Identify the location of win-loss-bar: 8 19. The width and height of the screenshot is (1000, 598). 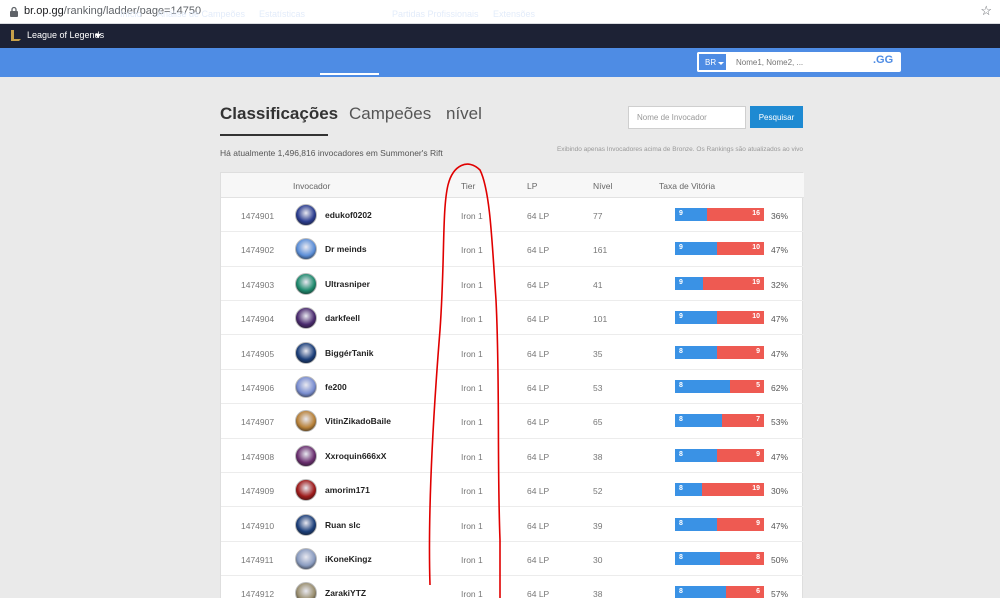
(719, 490).